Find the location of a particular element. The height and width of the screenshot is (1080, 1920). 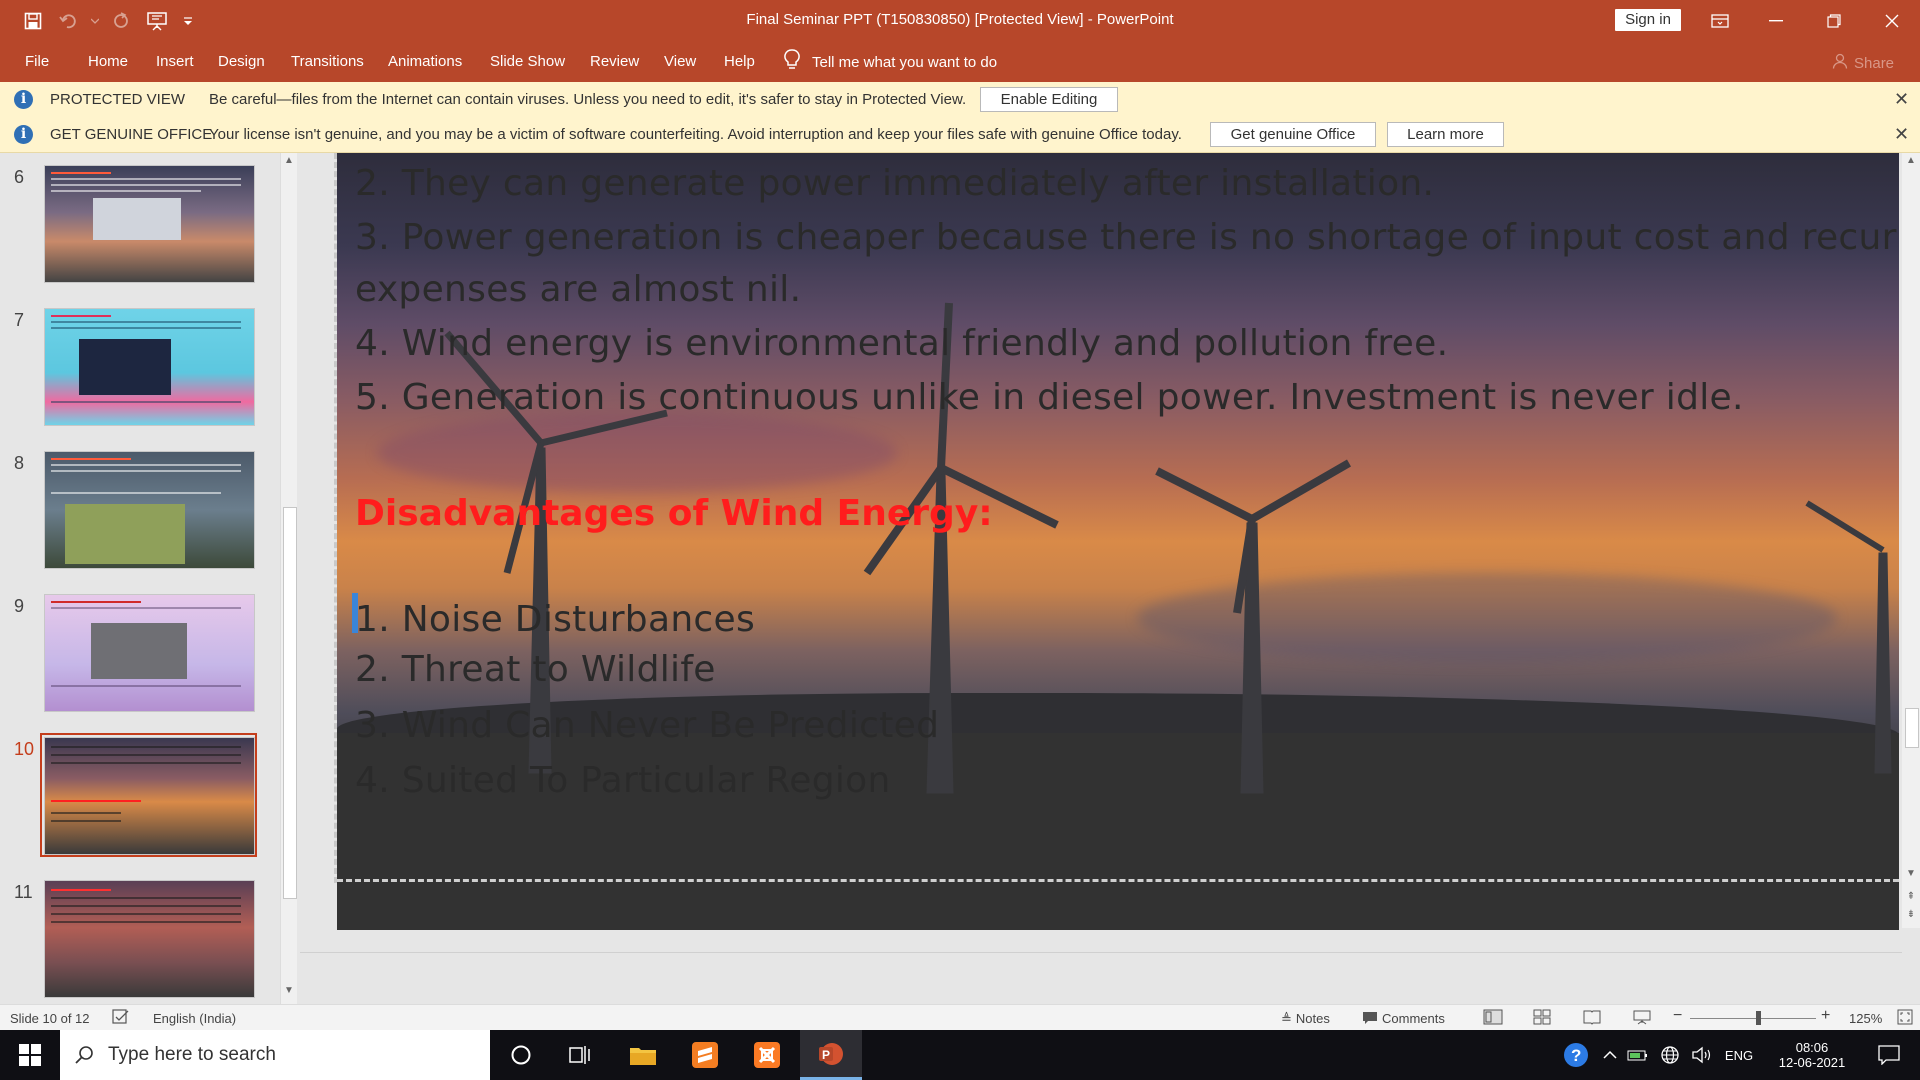

previous-slide-icon: ⇞ is located at coordinates (1911, 899).